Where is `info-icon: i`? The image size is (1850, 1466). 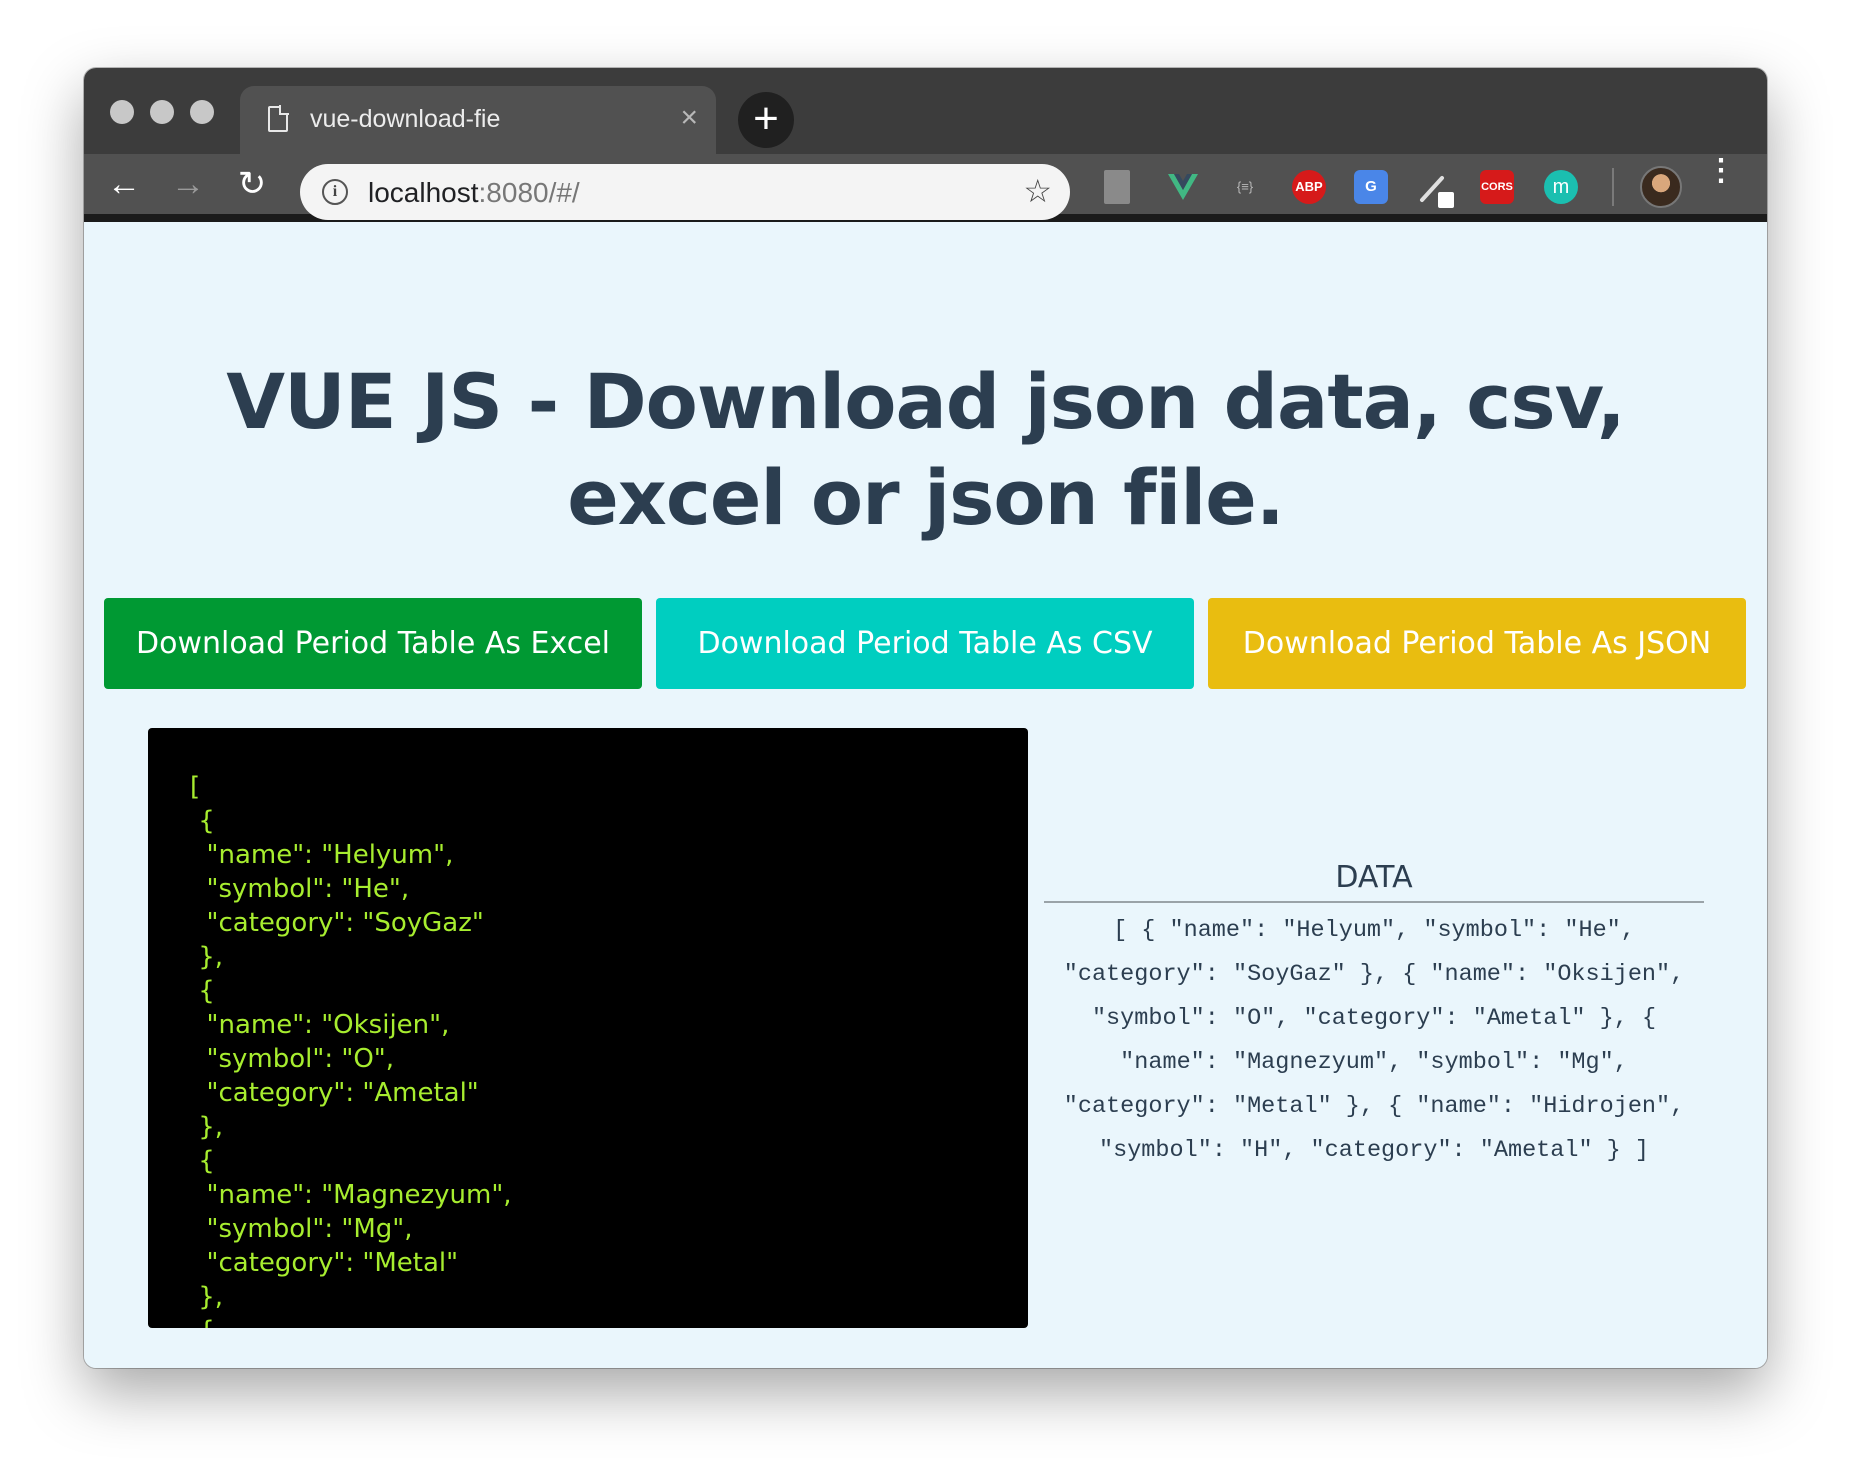 info-icon: i is located at coordinates (335, 192).